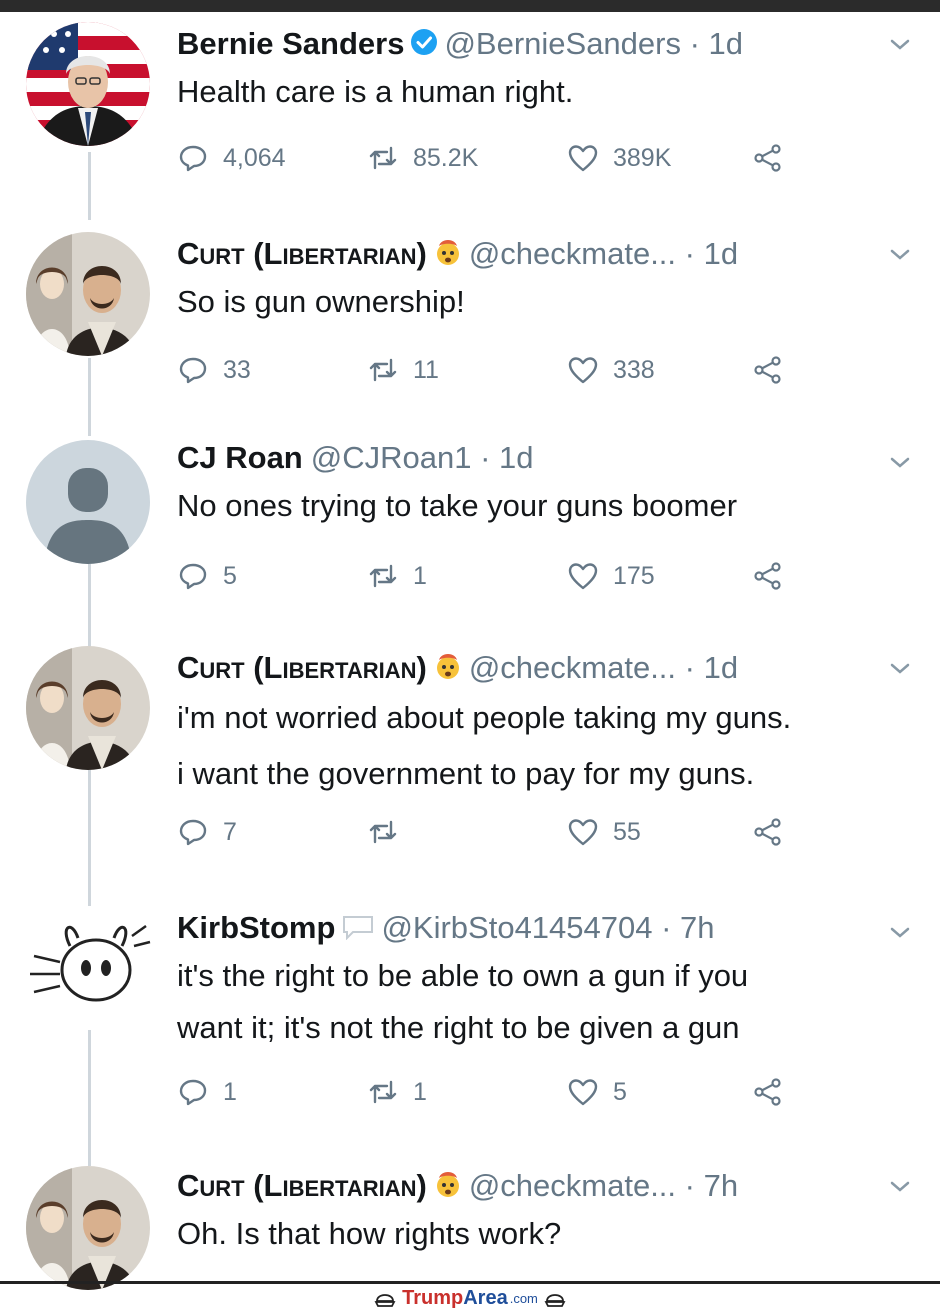 The width and height of the screenshot is (940, 1312). What do you see at coordinates (290, 43) in the screenshot?
I see `display-name: Bernie Sanders` at bounding box center [290, 43].